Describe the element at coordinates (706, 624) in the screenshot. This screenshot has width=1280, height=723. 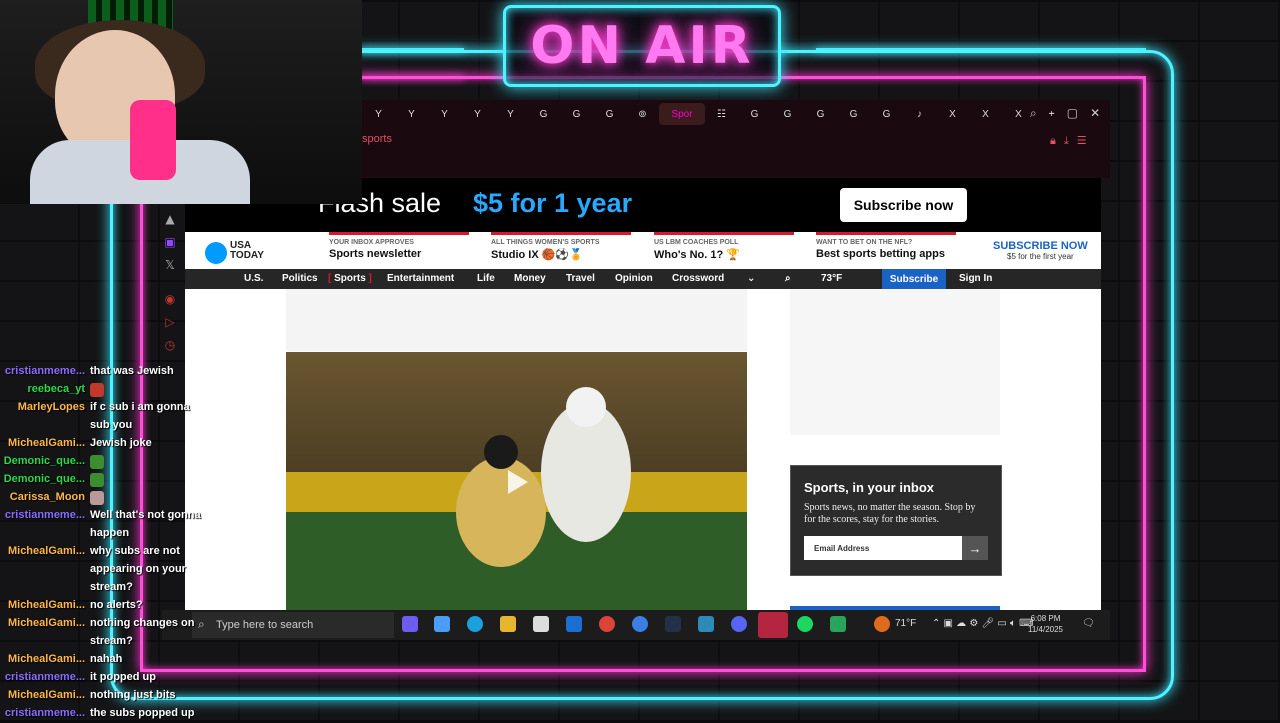
I see `app2-icon` at that location.